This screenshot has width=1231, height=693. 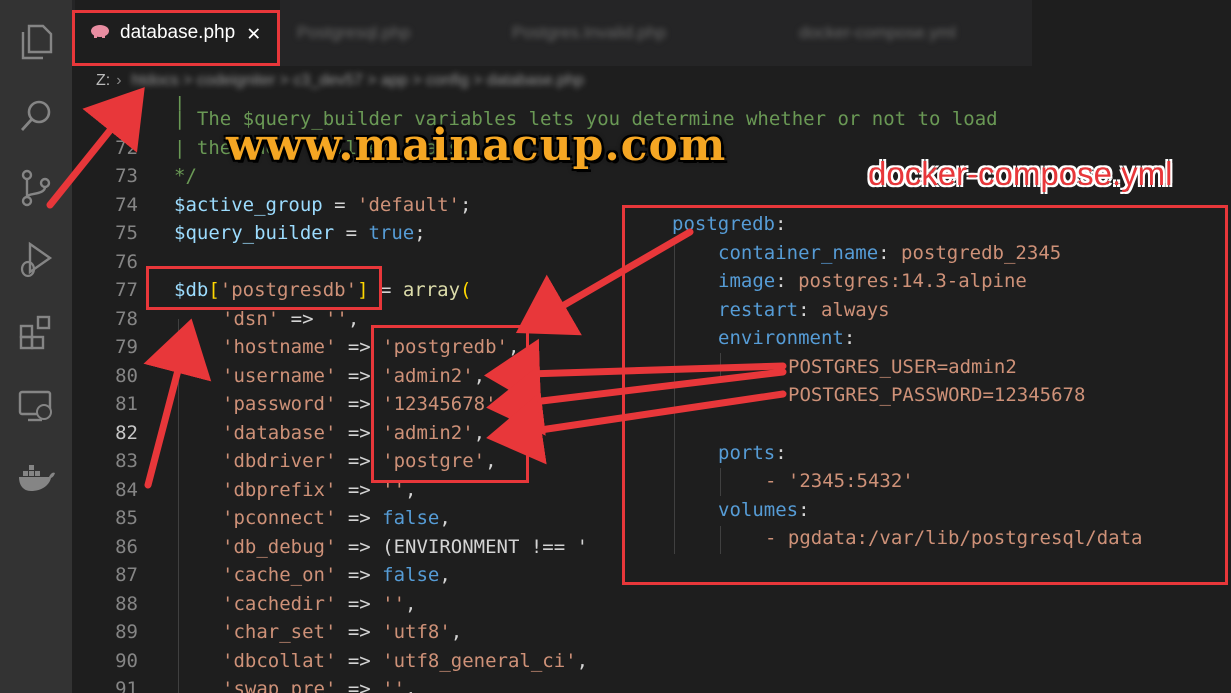 I want to click on yml-line: POSTGRES_USER=admin2, so click(x=902, y=367).